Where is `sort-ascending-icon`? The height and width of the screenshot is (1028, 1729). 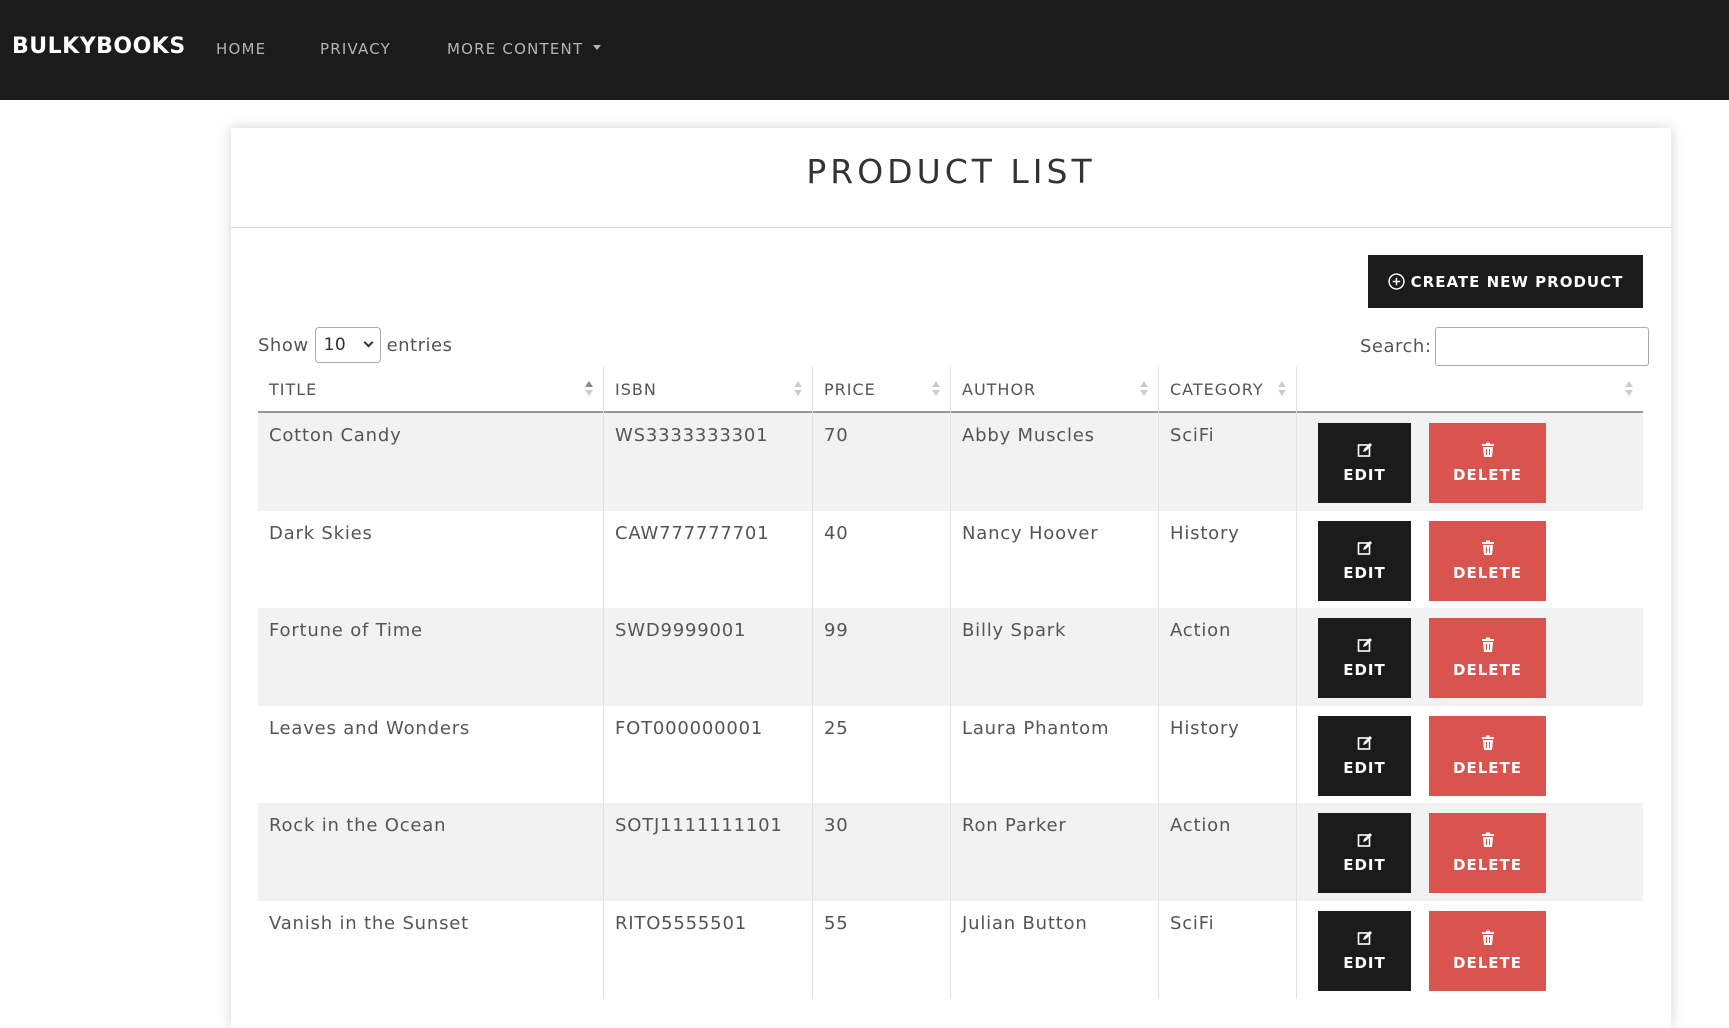
sort-ascending-icon is located at coordinates (589, 389).